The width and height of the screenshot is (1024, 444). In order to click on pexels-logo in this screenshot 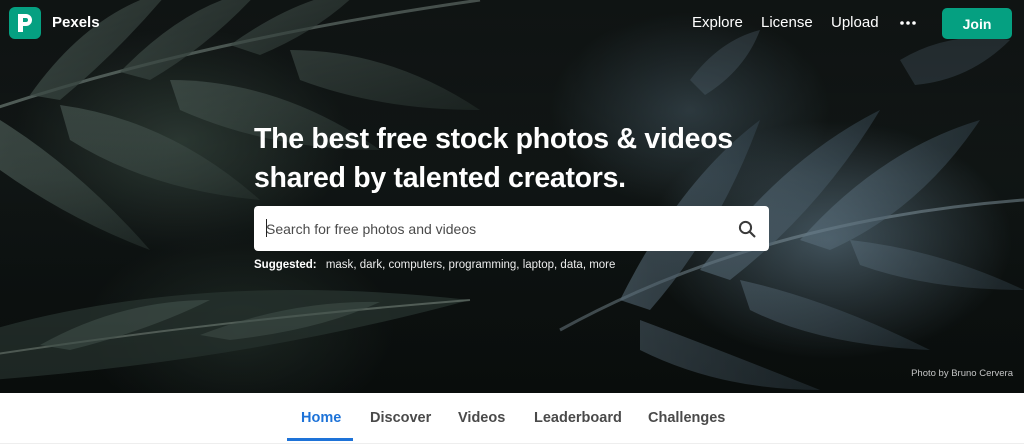, I will do `click(25, 23)`.